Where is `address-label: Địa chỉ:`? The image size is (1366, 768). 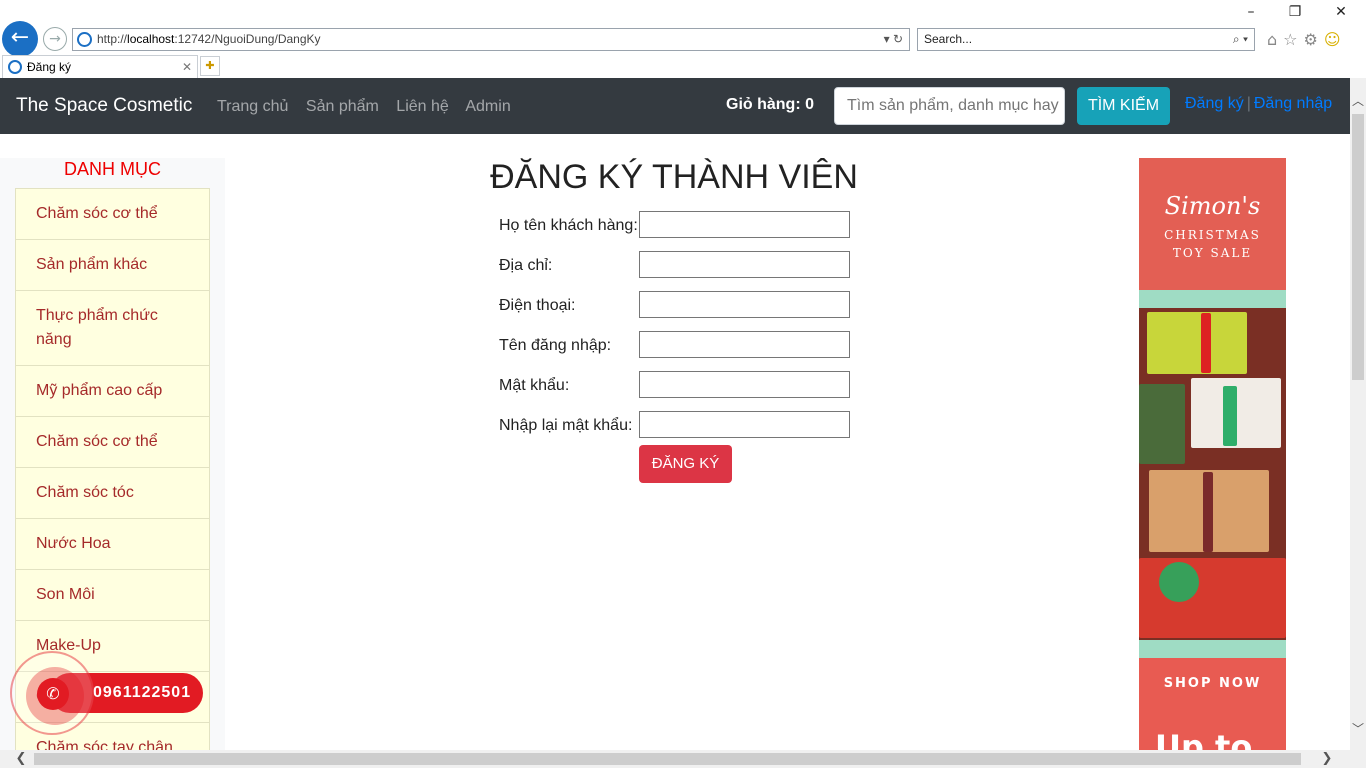
address-label: Địa chỉ: is located at coordinates (526, 265).